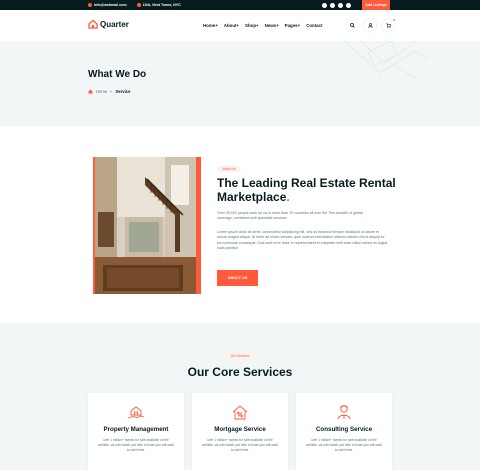 Image resolution: width=480 pixels, height=470 pixels. Describe the element at coordinates (336, 5) in the screenshot. I see `social-links` at that location.